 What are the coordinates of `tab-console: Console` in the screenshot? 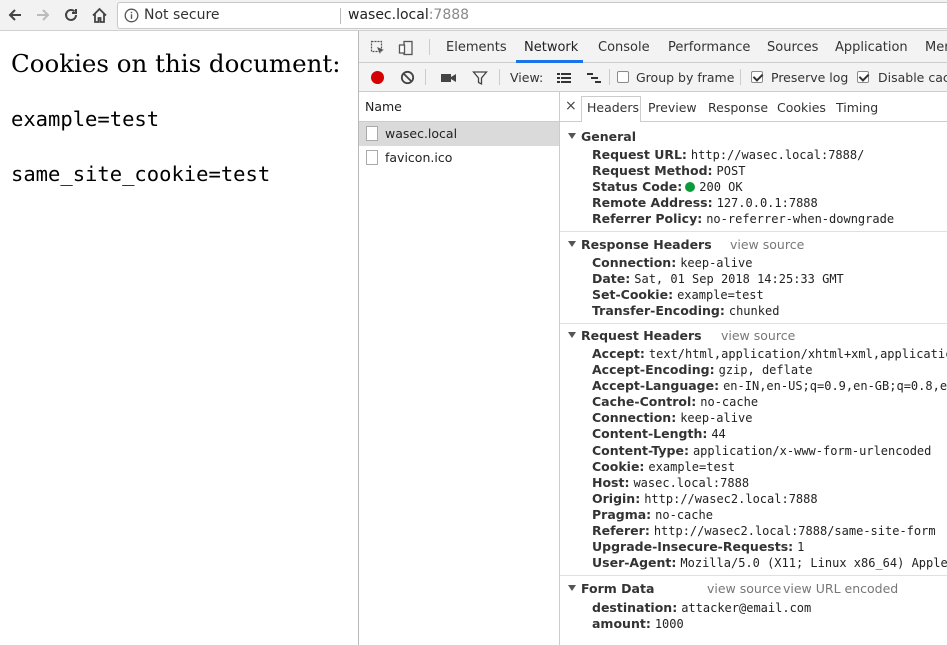 It's located at (624, 47).